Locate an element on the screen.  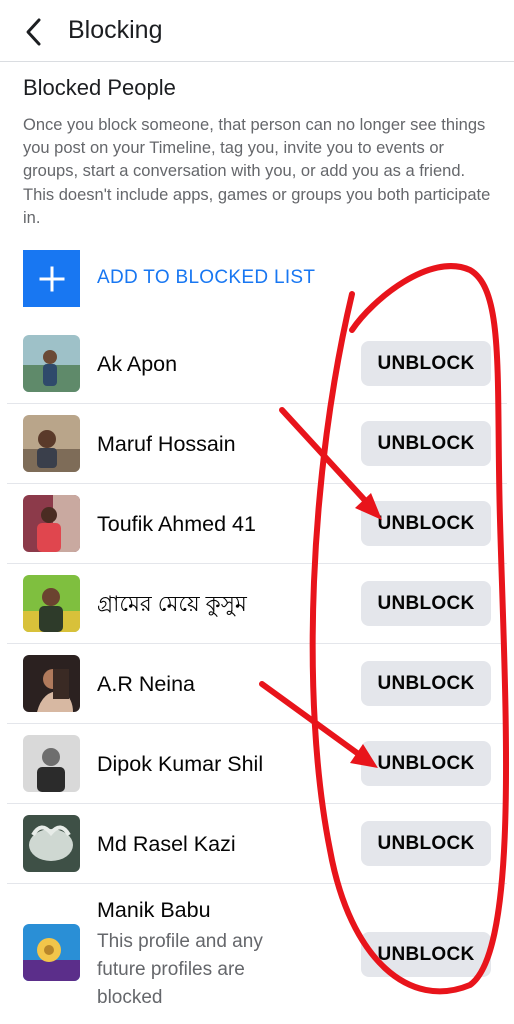
blocked-person-name: গ্রামের মেয়ে কুসুম is located at coordinates (172, 604).